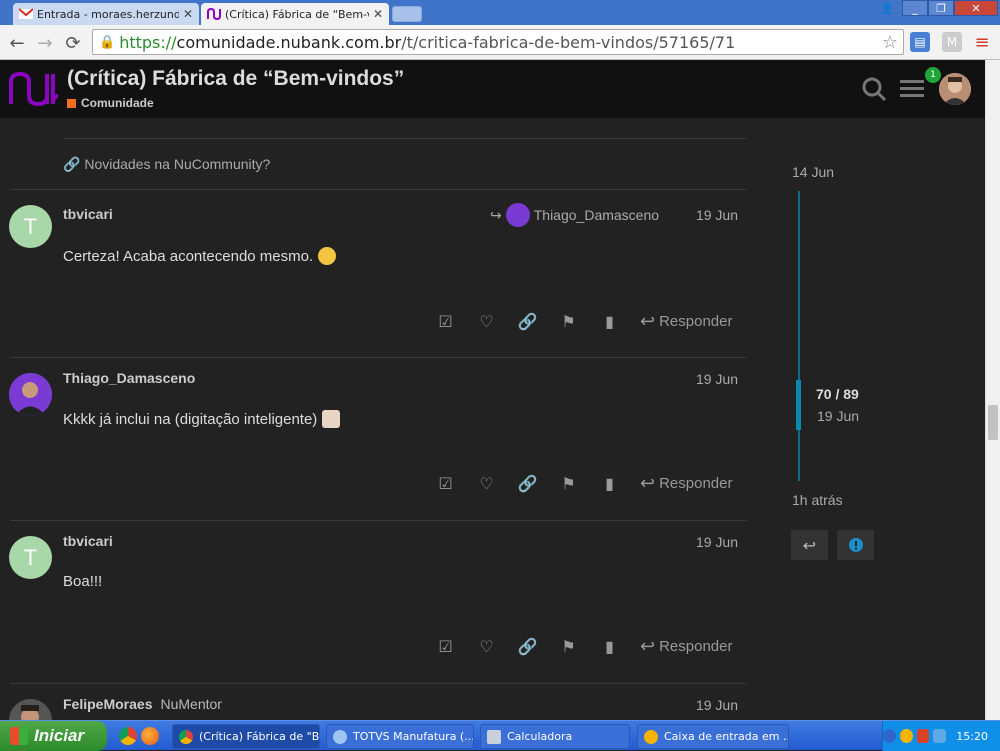 This screenshot has height=751, width=1000. Describe the element at coordinates (837, 394) in the screenshot. I see `timeline-position: 70 / 89` at that location.